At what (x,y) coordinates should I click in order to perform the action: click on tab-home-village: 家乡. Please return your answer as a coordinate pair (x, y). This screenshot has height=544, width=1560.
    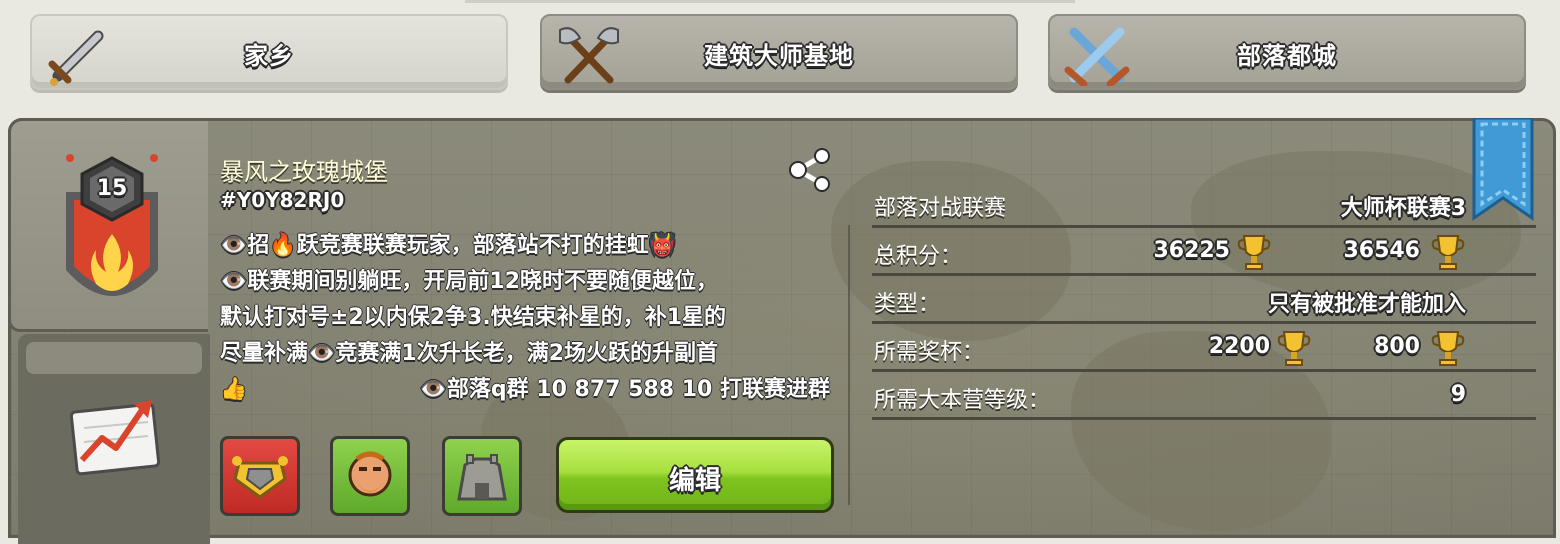
    Looking at the image, I should click on (269, 52).